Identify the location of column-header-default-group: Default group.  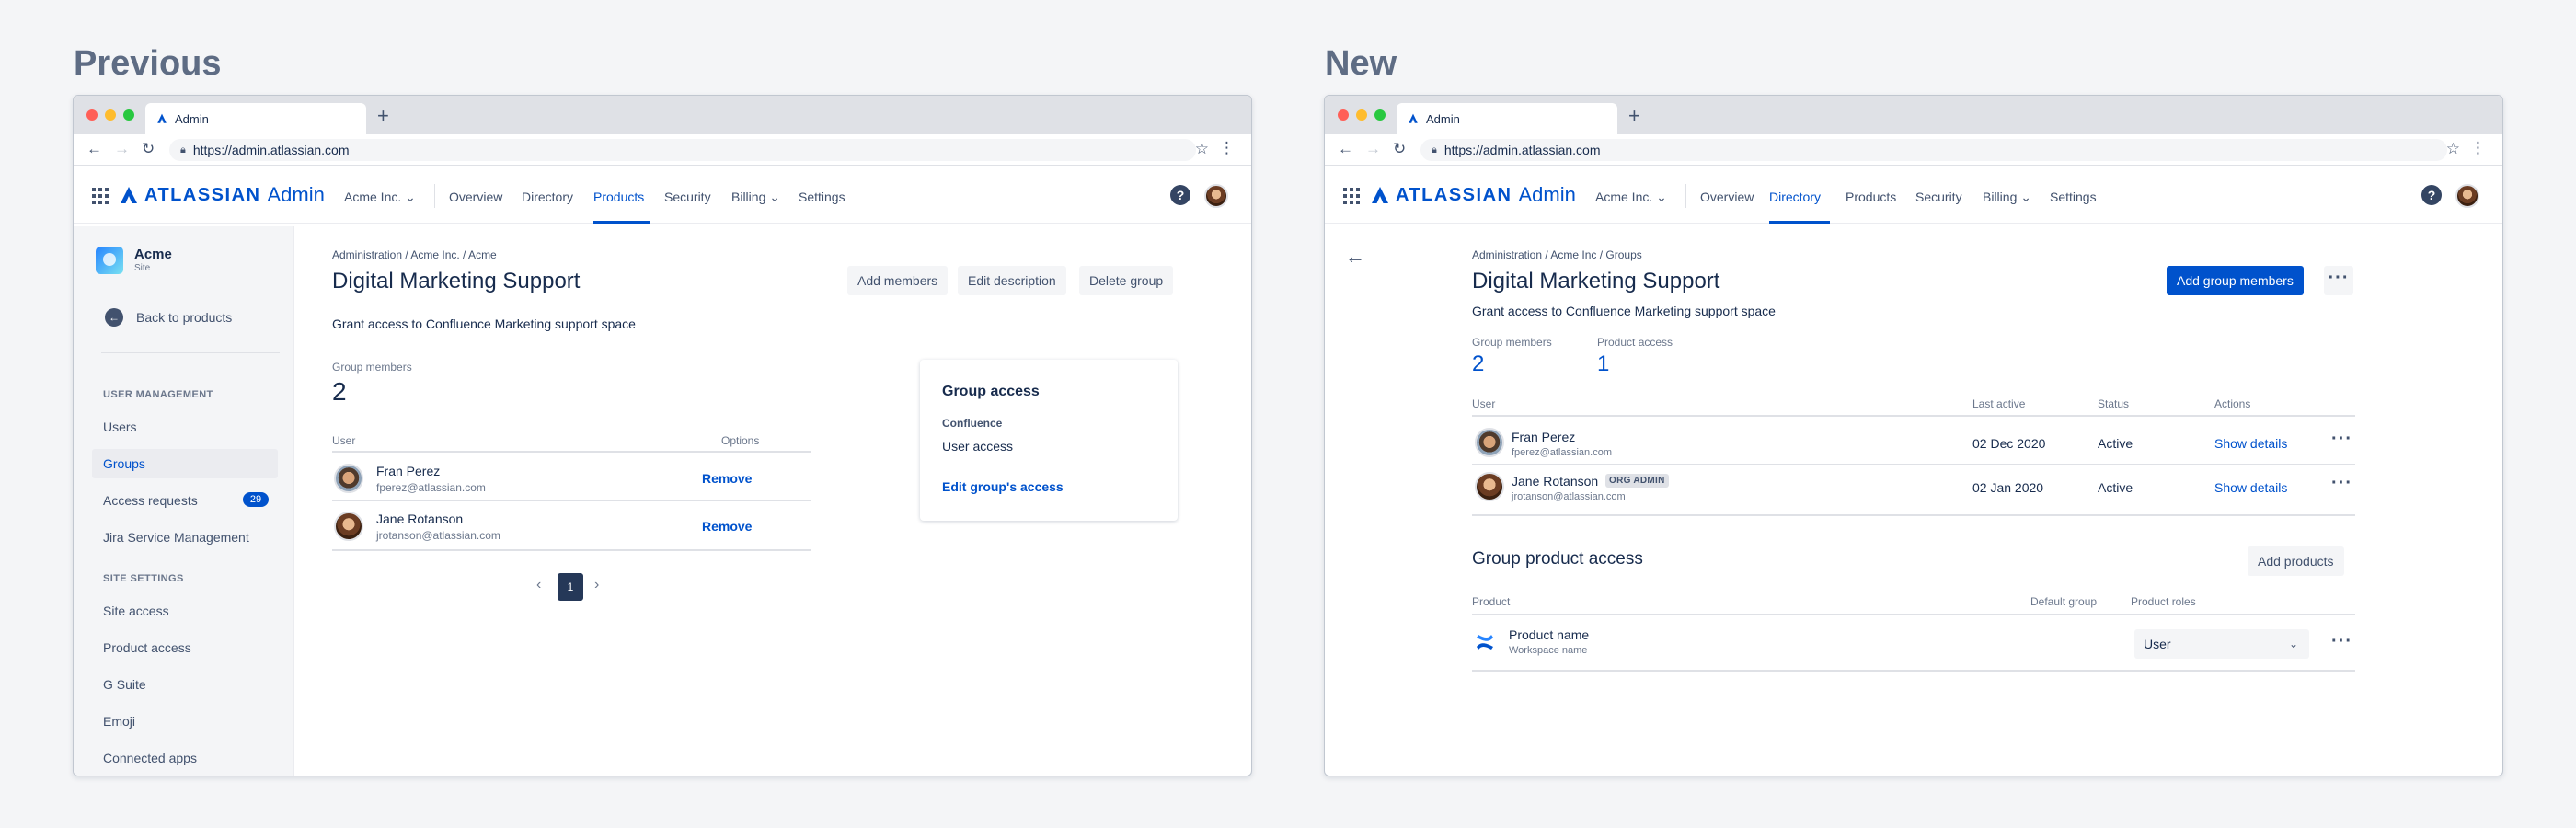
(2064, 601).